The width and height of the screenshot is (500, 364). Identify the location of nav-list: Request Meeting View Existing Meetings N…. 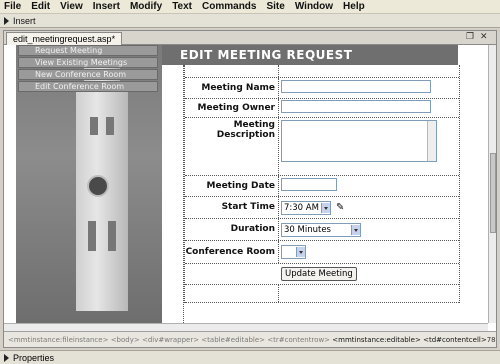
(88, 69).